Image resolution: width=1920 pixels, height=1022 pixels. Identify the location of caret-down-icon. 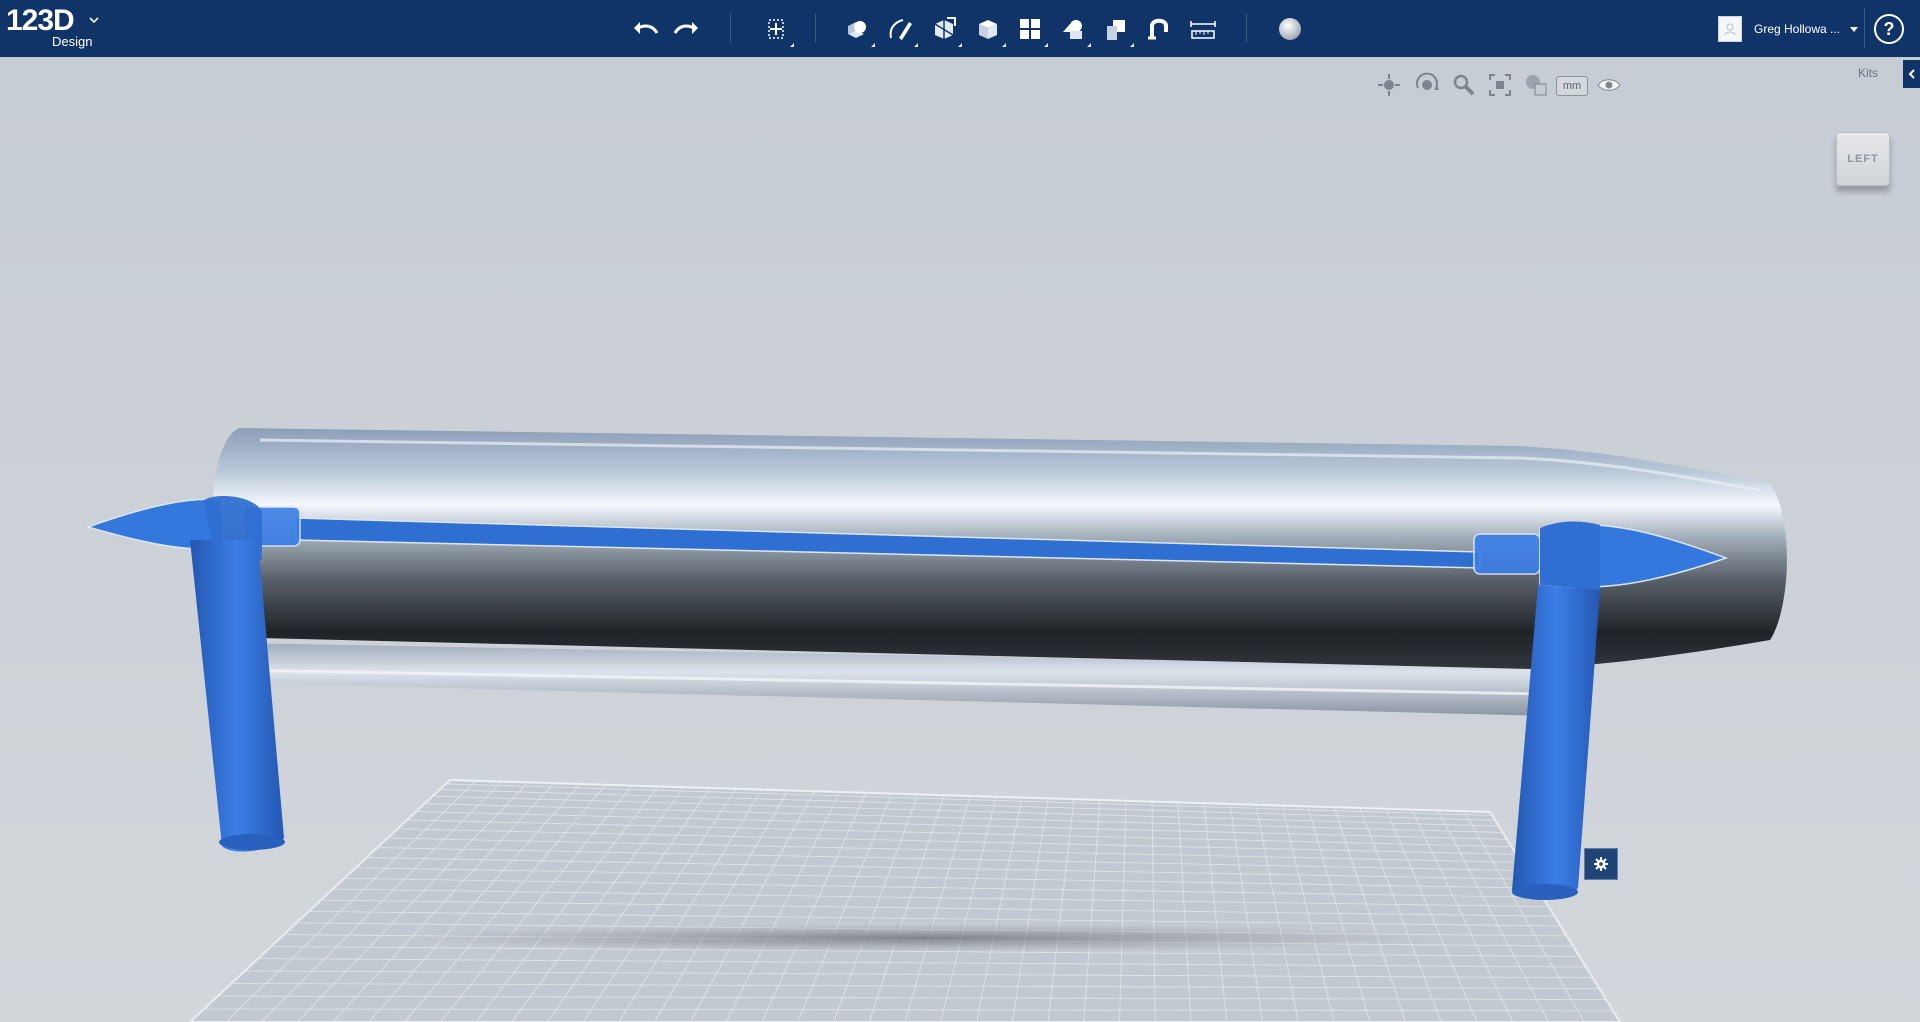
(1854, 29).